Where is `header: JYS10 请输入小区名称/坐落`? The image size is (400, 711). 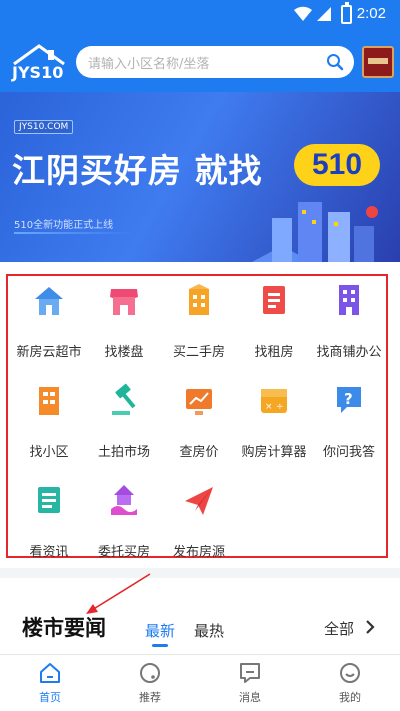
header: JYS10 请输入小区名称/坐落 is located at coordinates (200, 61).